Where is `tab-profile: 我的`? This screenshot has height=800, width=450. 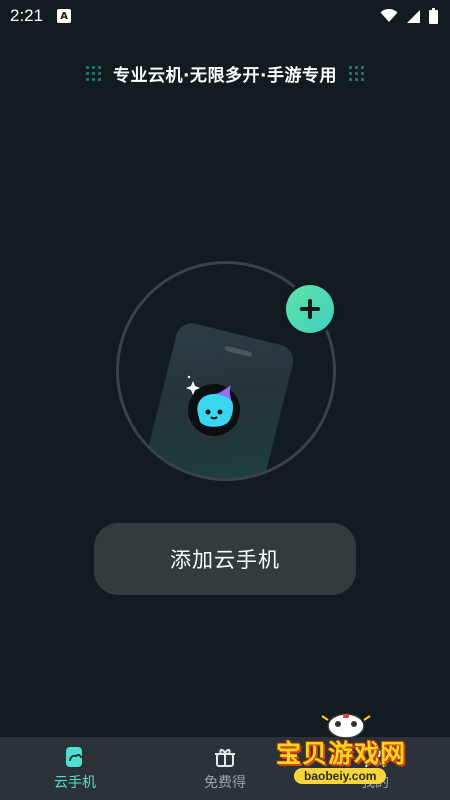 tab-profile: 我的 is located at coordinates (375, 768).